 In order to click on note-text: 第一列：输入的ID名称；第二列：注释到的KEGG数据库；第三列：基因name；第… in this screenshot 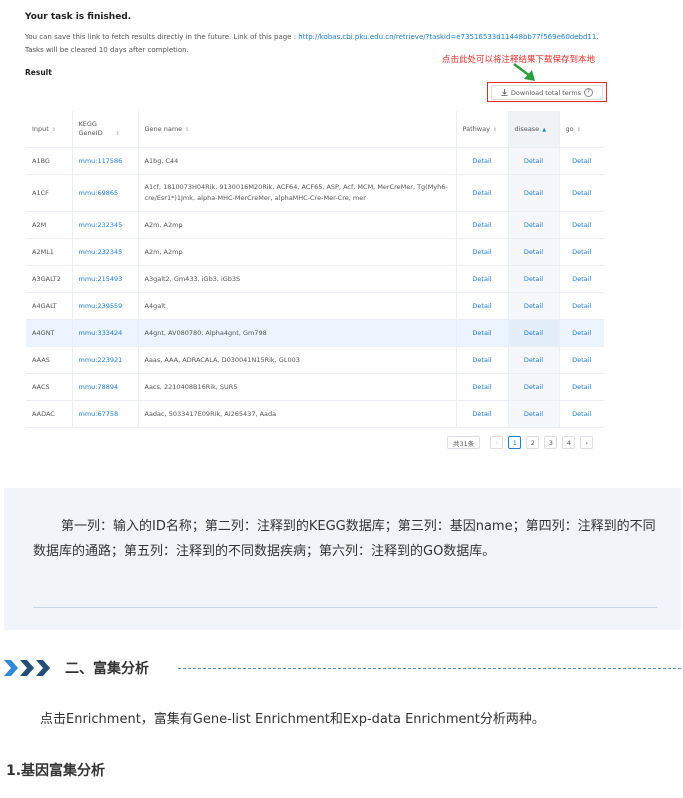, I will do `click(344, 539)`.